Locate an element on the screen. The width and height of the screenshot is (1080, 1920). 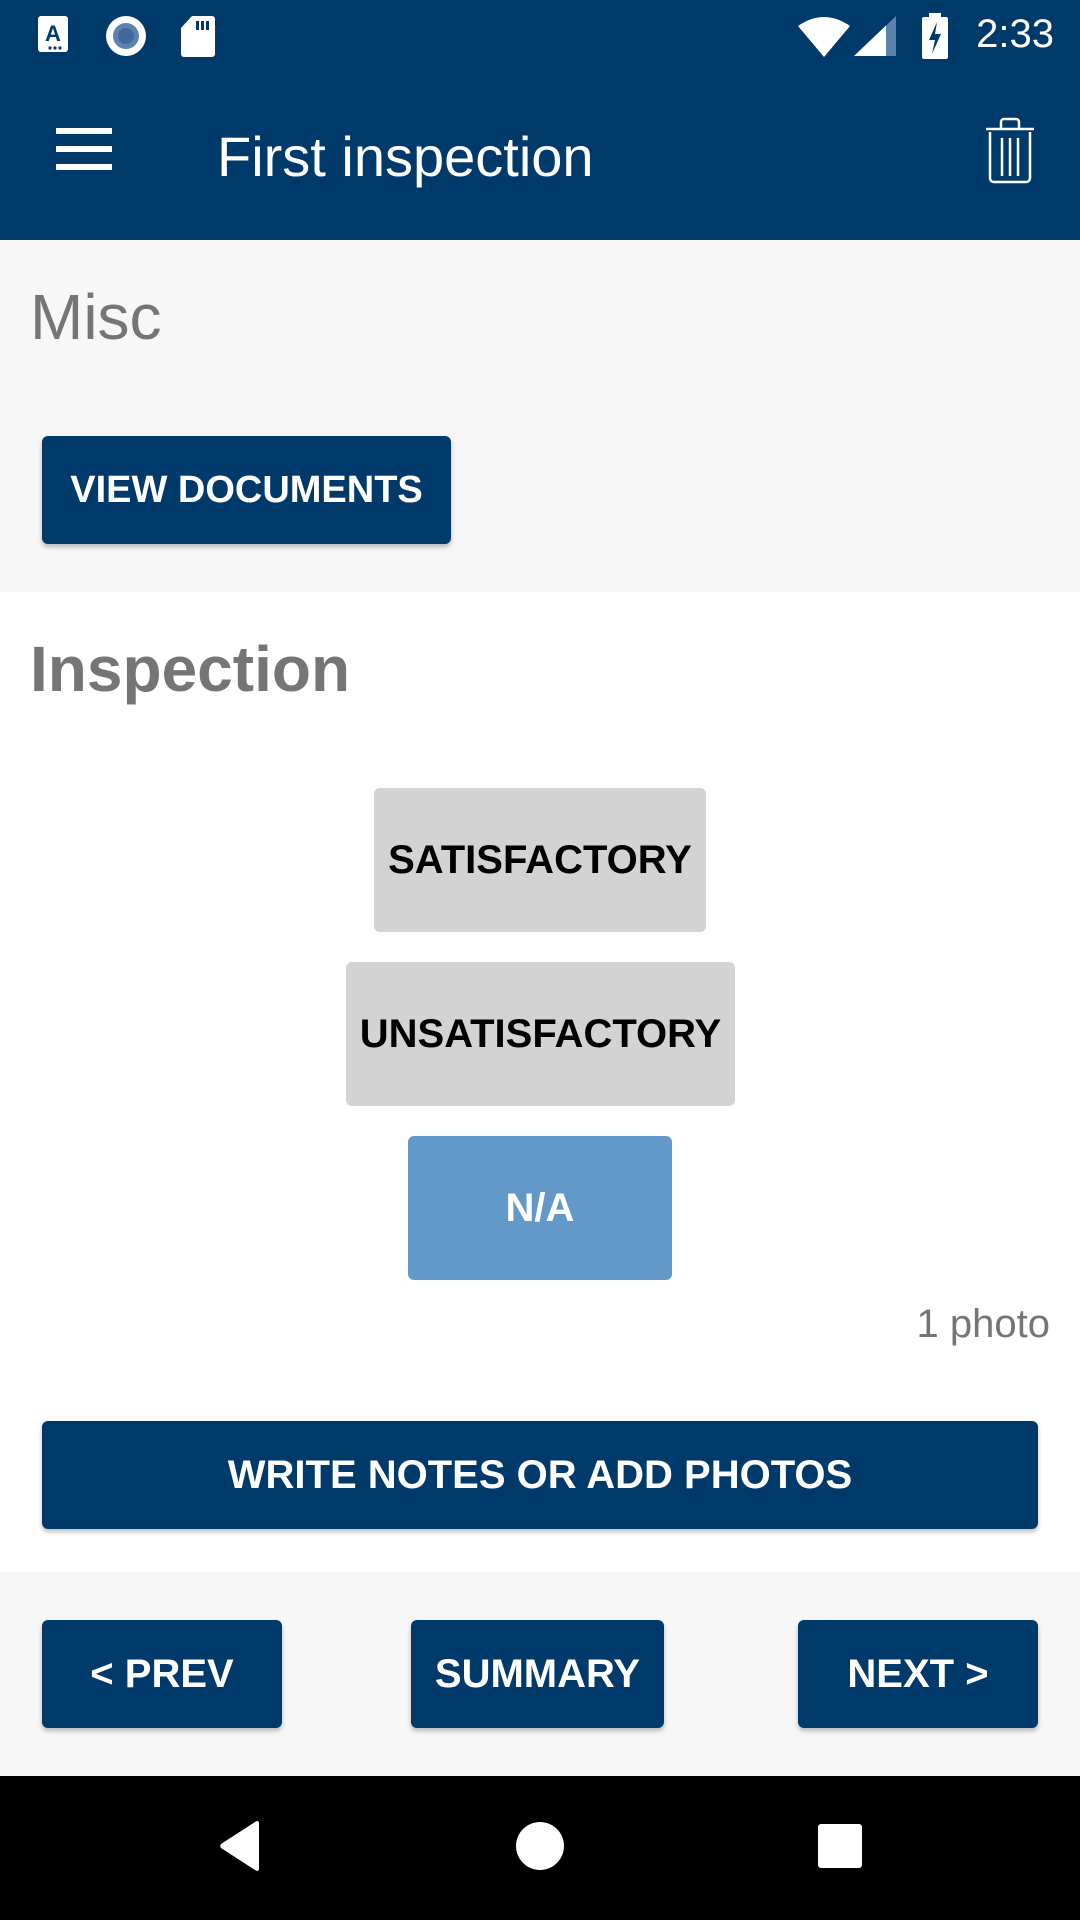
summary-button: SUMMARY is located at coordinates (537, 1674).